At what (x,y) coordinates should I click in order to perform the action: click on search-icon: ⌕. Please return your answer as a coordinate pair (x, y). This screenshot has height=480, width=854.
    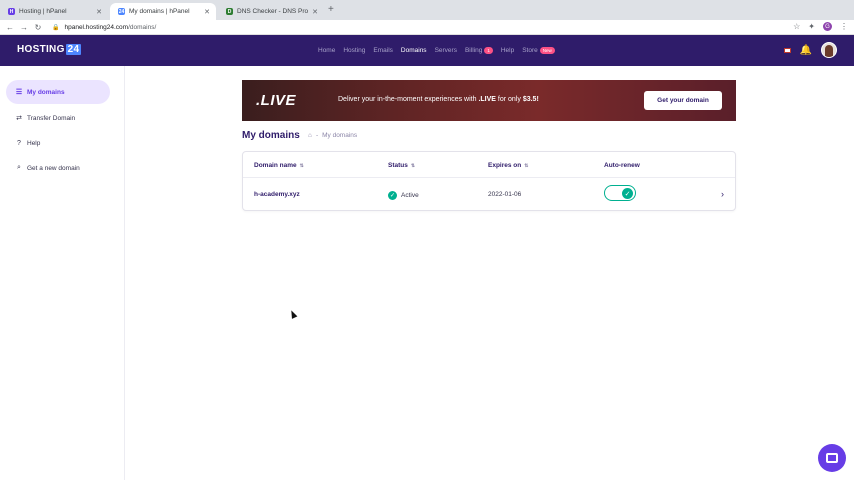
    Looking at the image, I should click on (19, 167).